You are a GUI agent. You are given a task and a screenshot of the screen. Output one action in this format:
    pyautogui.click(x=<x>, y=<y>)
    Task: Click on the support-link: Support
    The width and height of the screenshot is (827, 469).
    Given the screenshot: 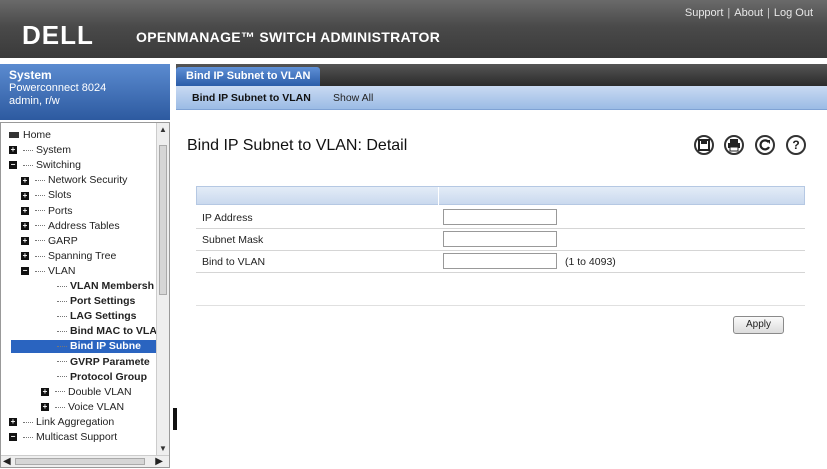 What is the action you would take?
    pyautogui.click(x=704, y=13)
    